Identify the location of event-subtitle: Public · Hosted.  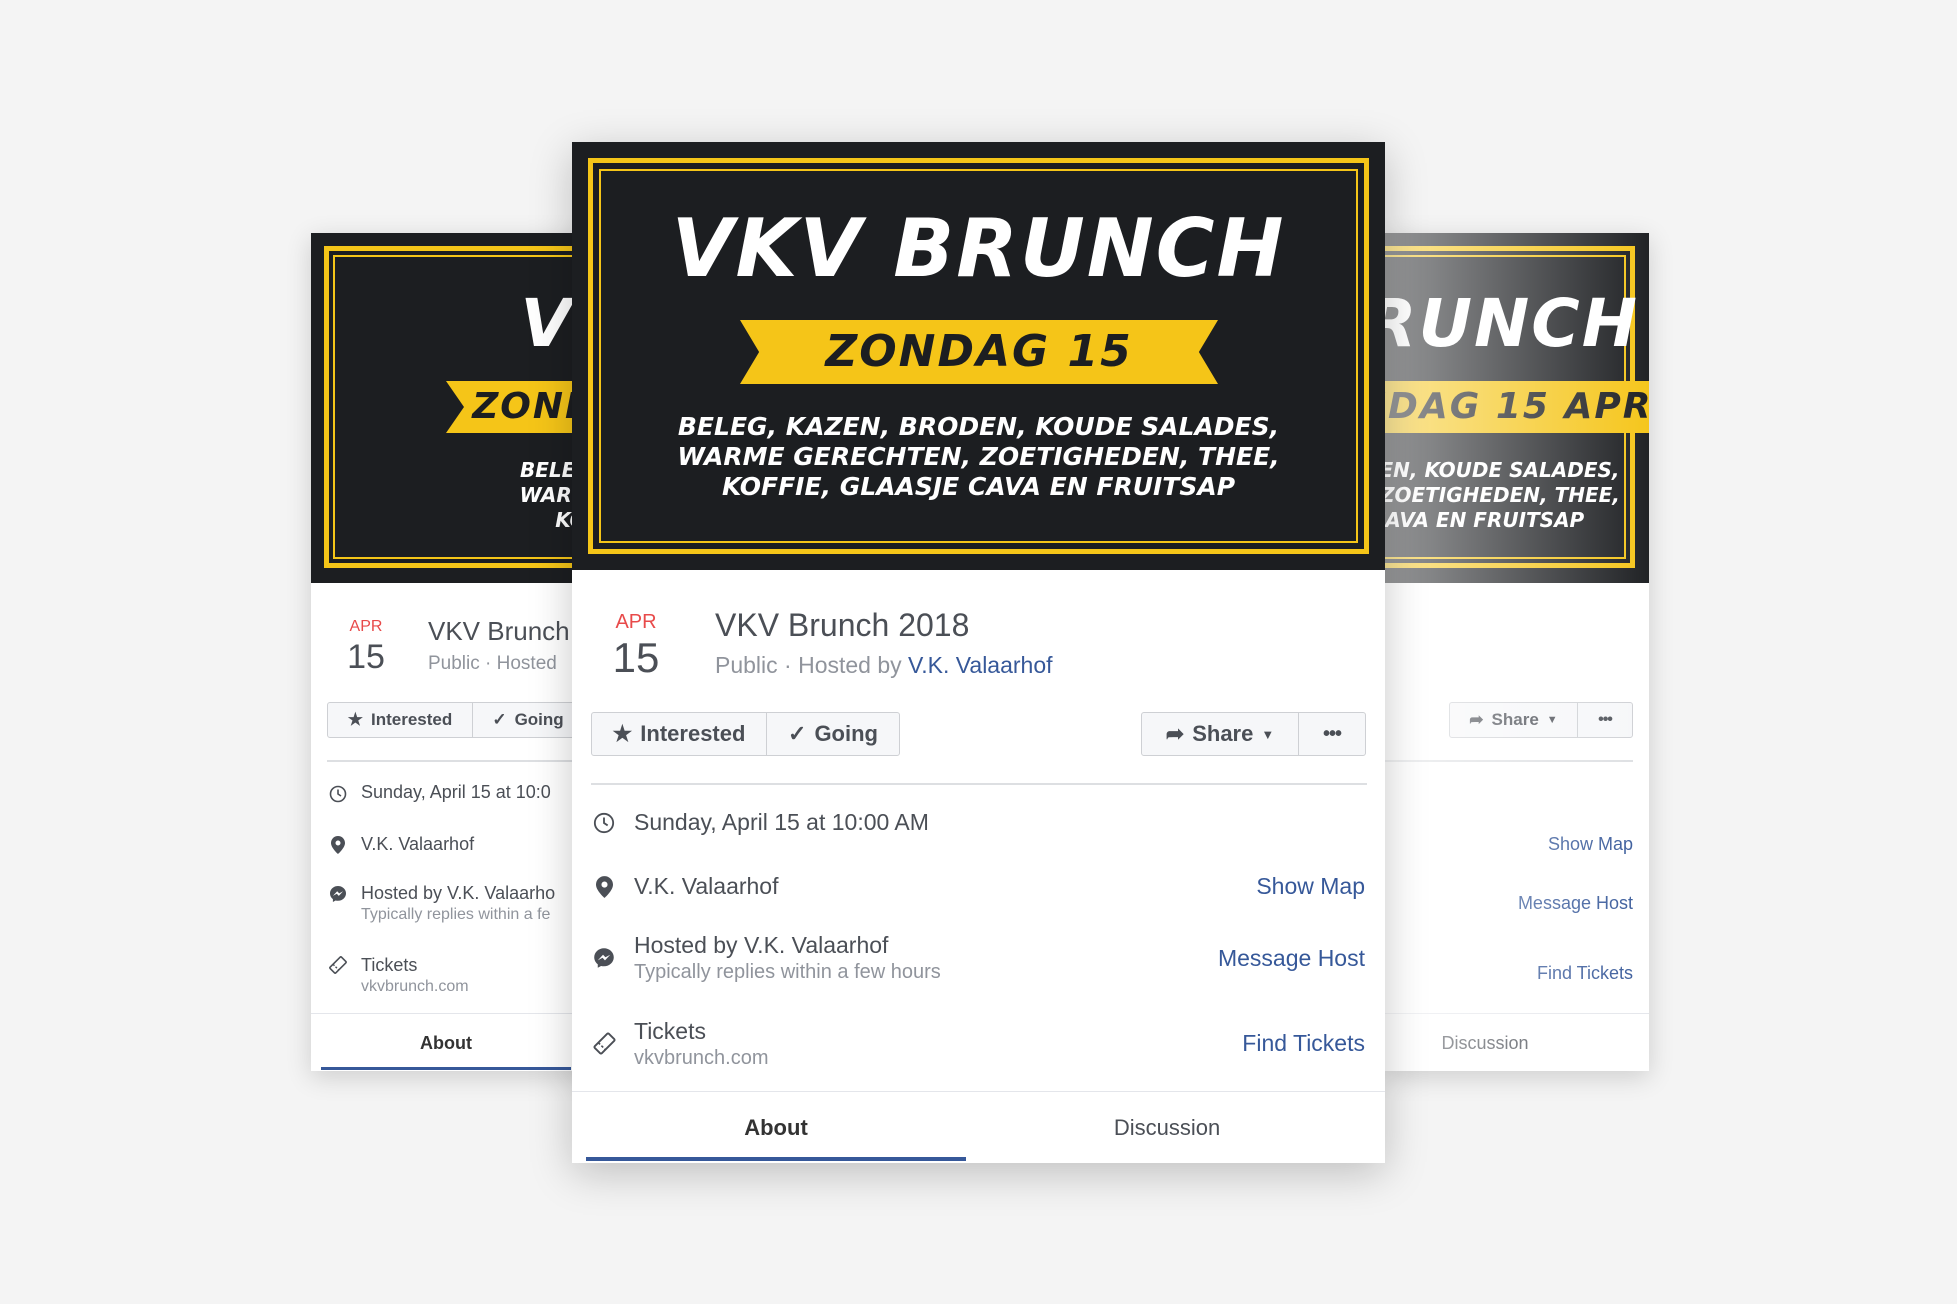
(492, 663).